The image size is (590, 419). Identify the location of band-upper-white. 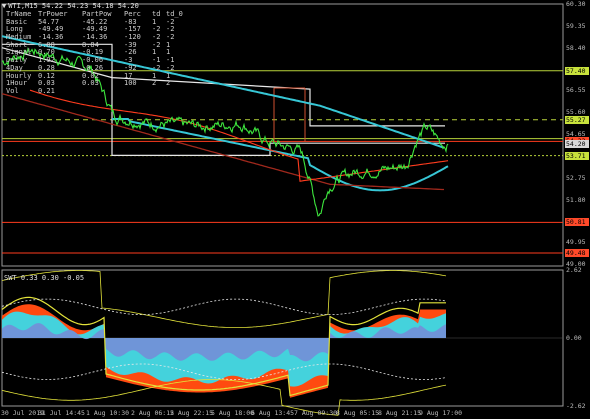
(224, 306).